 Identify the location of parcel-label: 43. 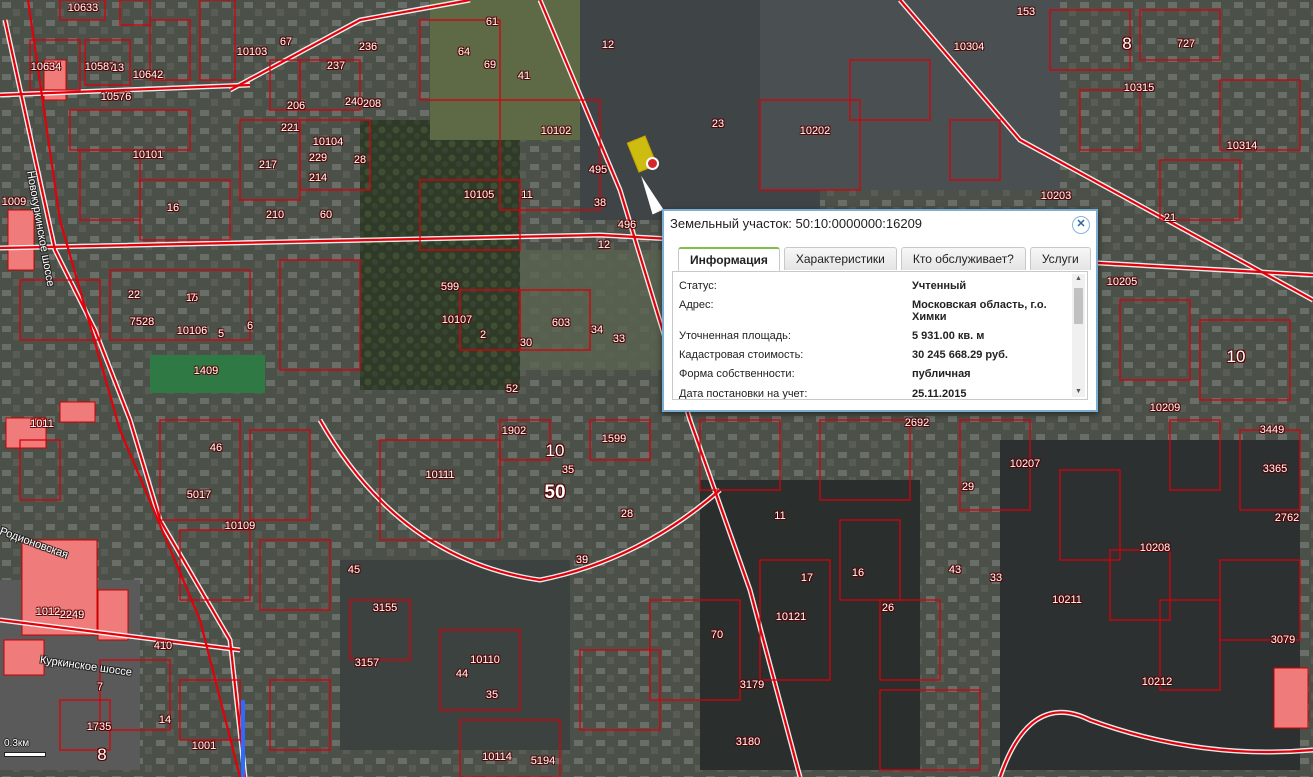
(955, 570).